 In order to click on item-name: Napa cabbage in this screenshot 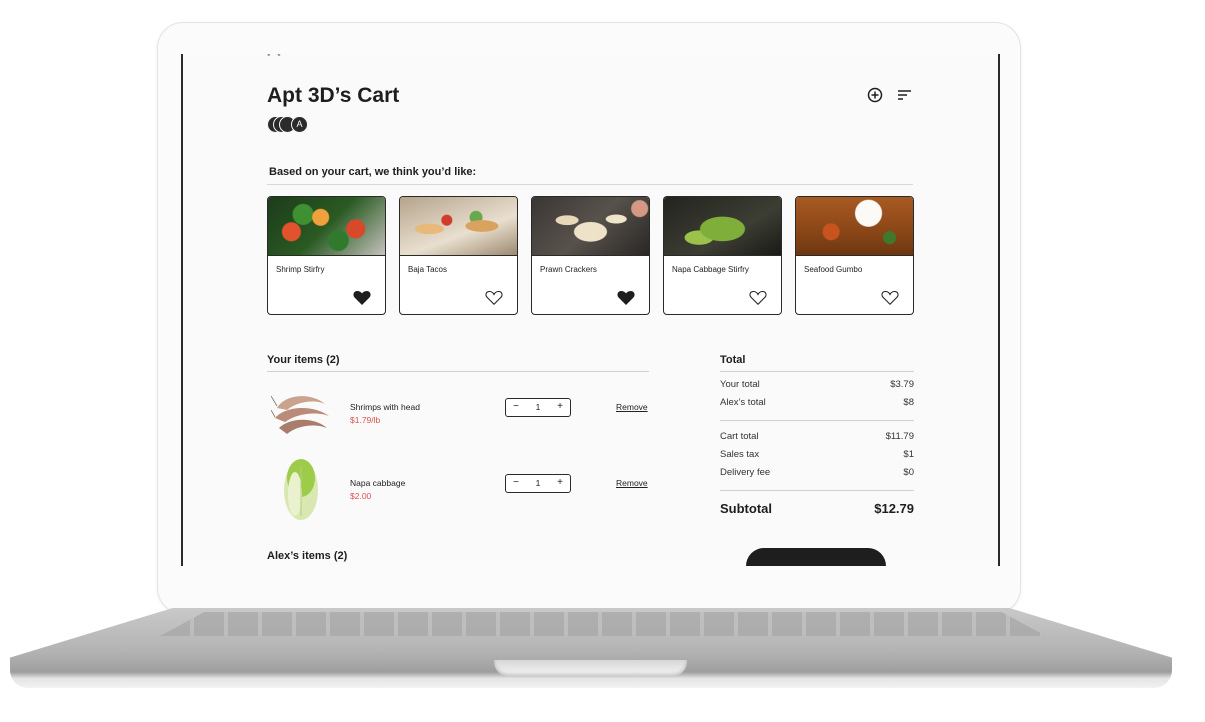, I will do `click(378, 483)`.